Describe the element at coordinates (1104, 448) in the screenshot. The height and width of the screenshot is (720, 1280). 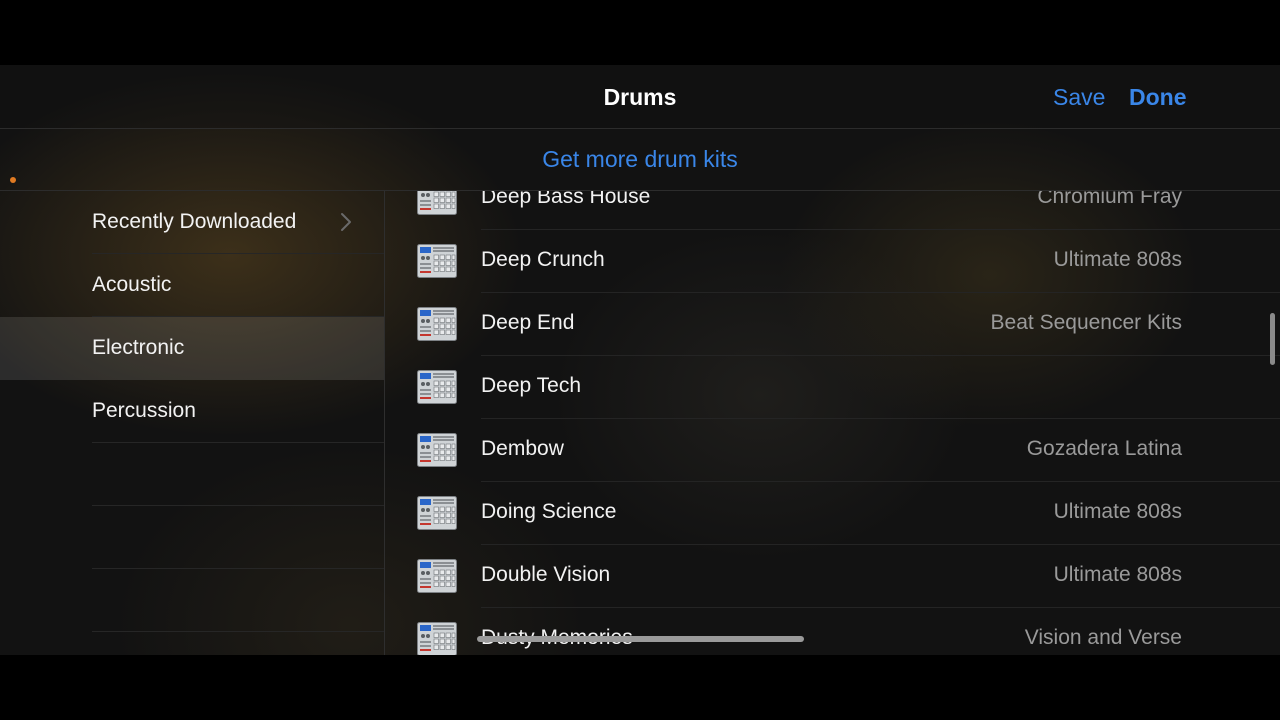
I see `kit-pack: Gozadera Latina` at that location.